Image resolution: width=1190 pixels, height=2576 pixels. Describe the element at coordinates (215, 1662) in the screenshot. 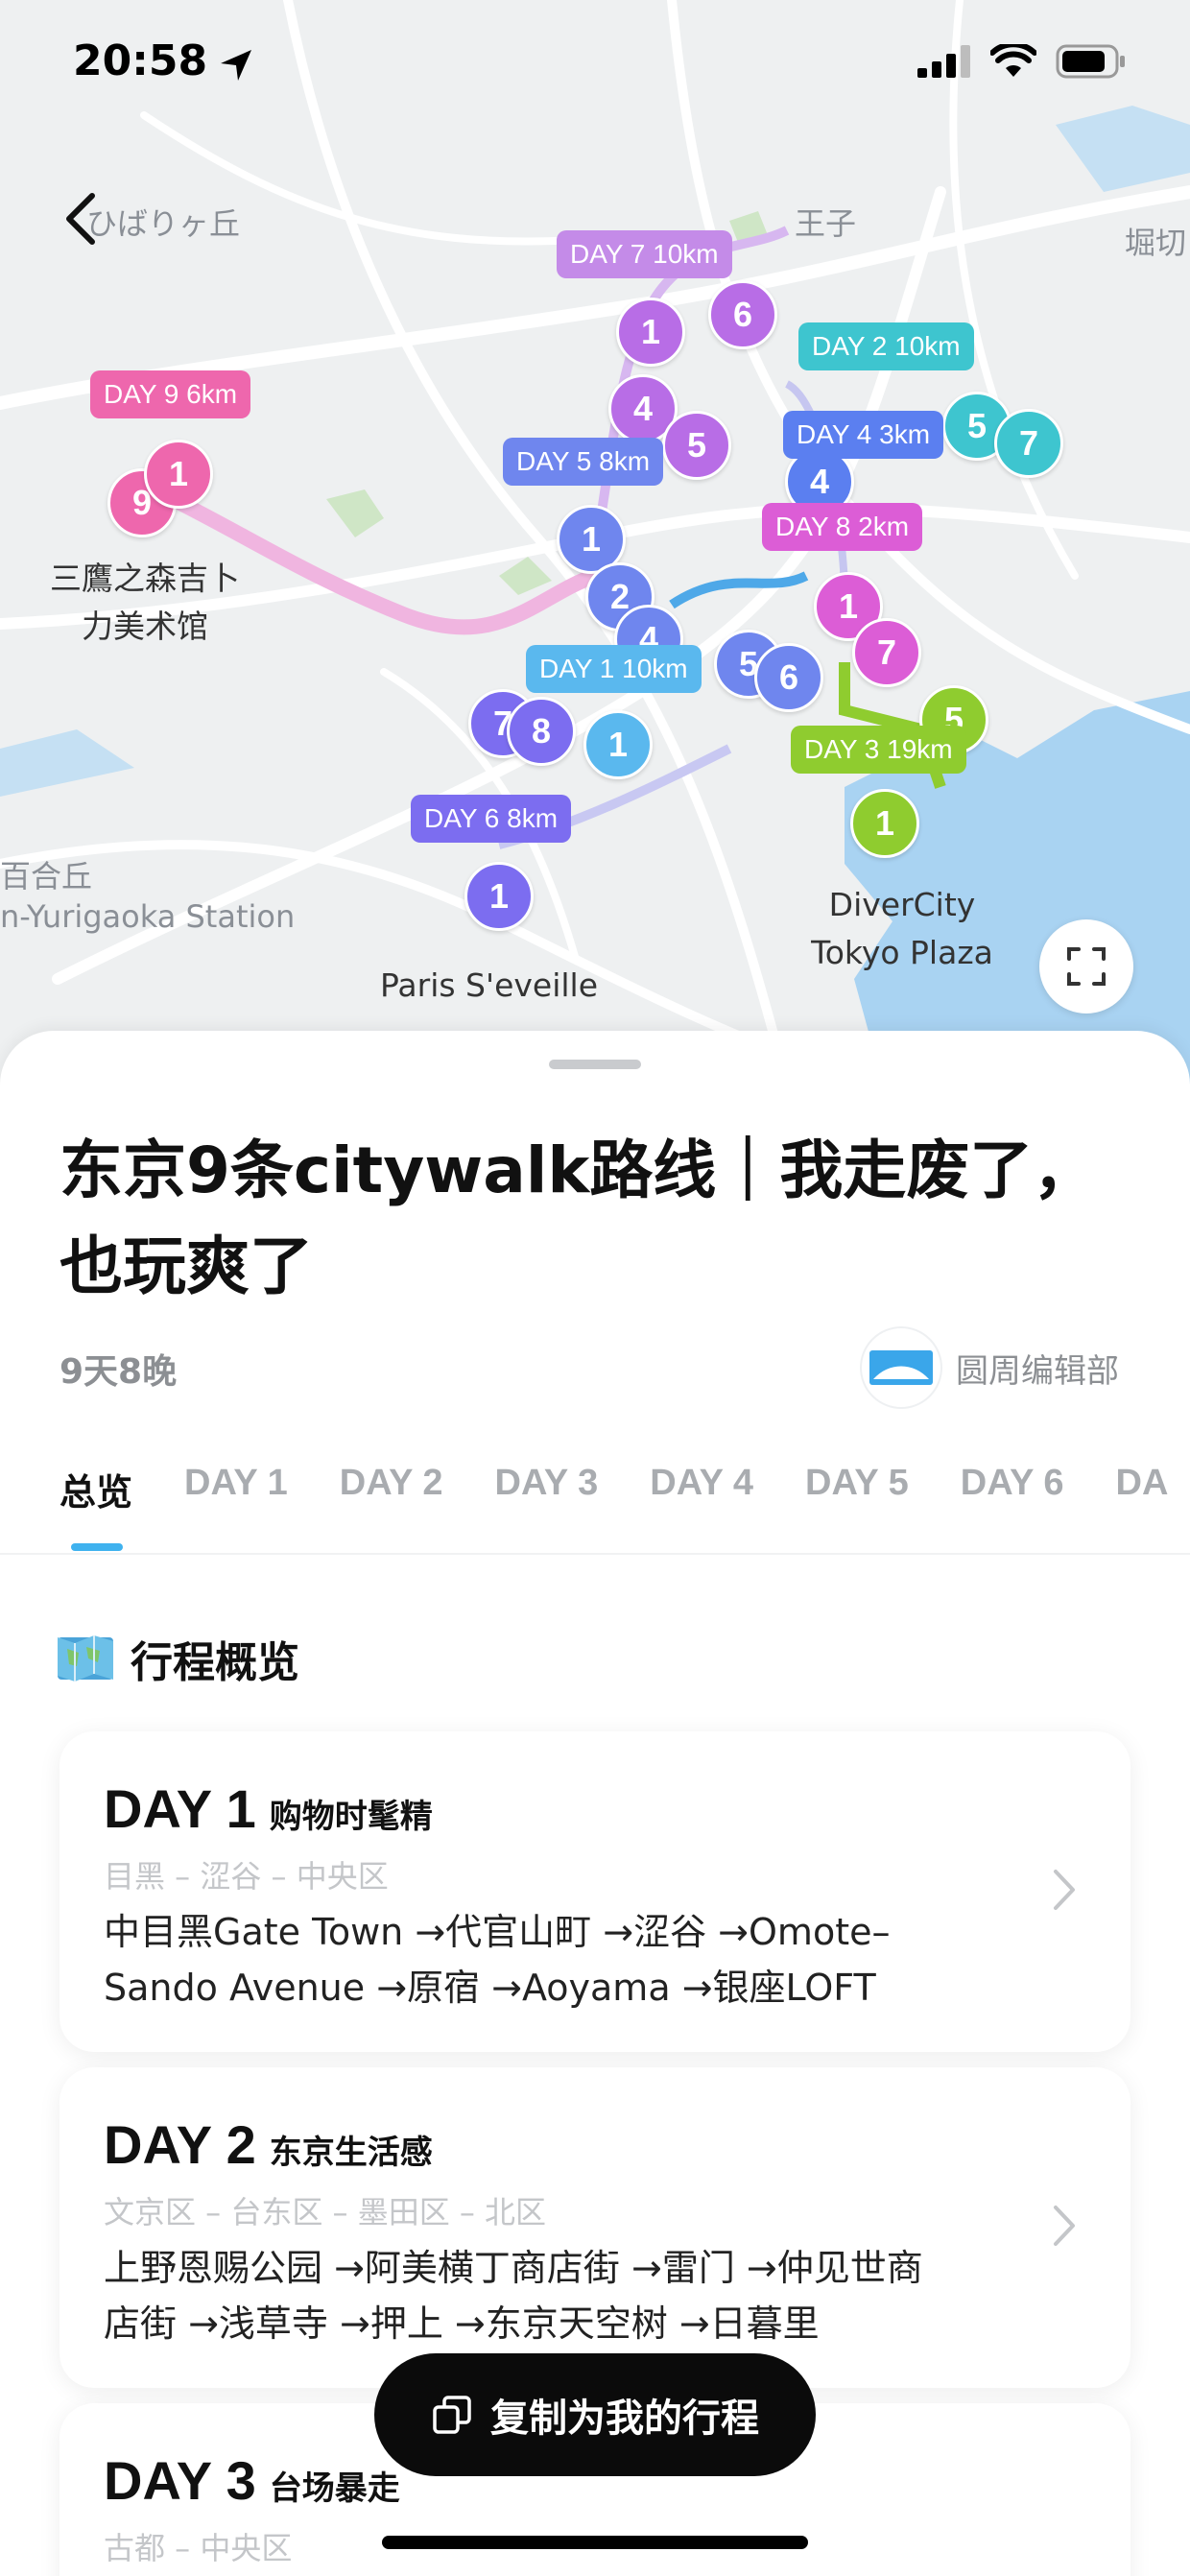

I see `overview-title: 行程概览` at that location.